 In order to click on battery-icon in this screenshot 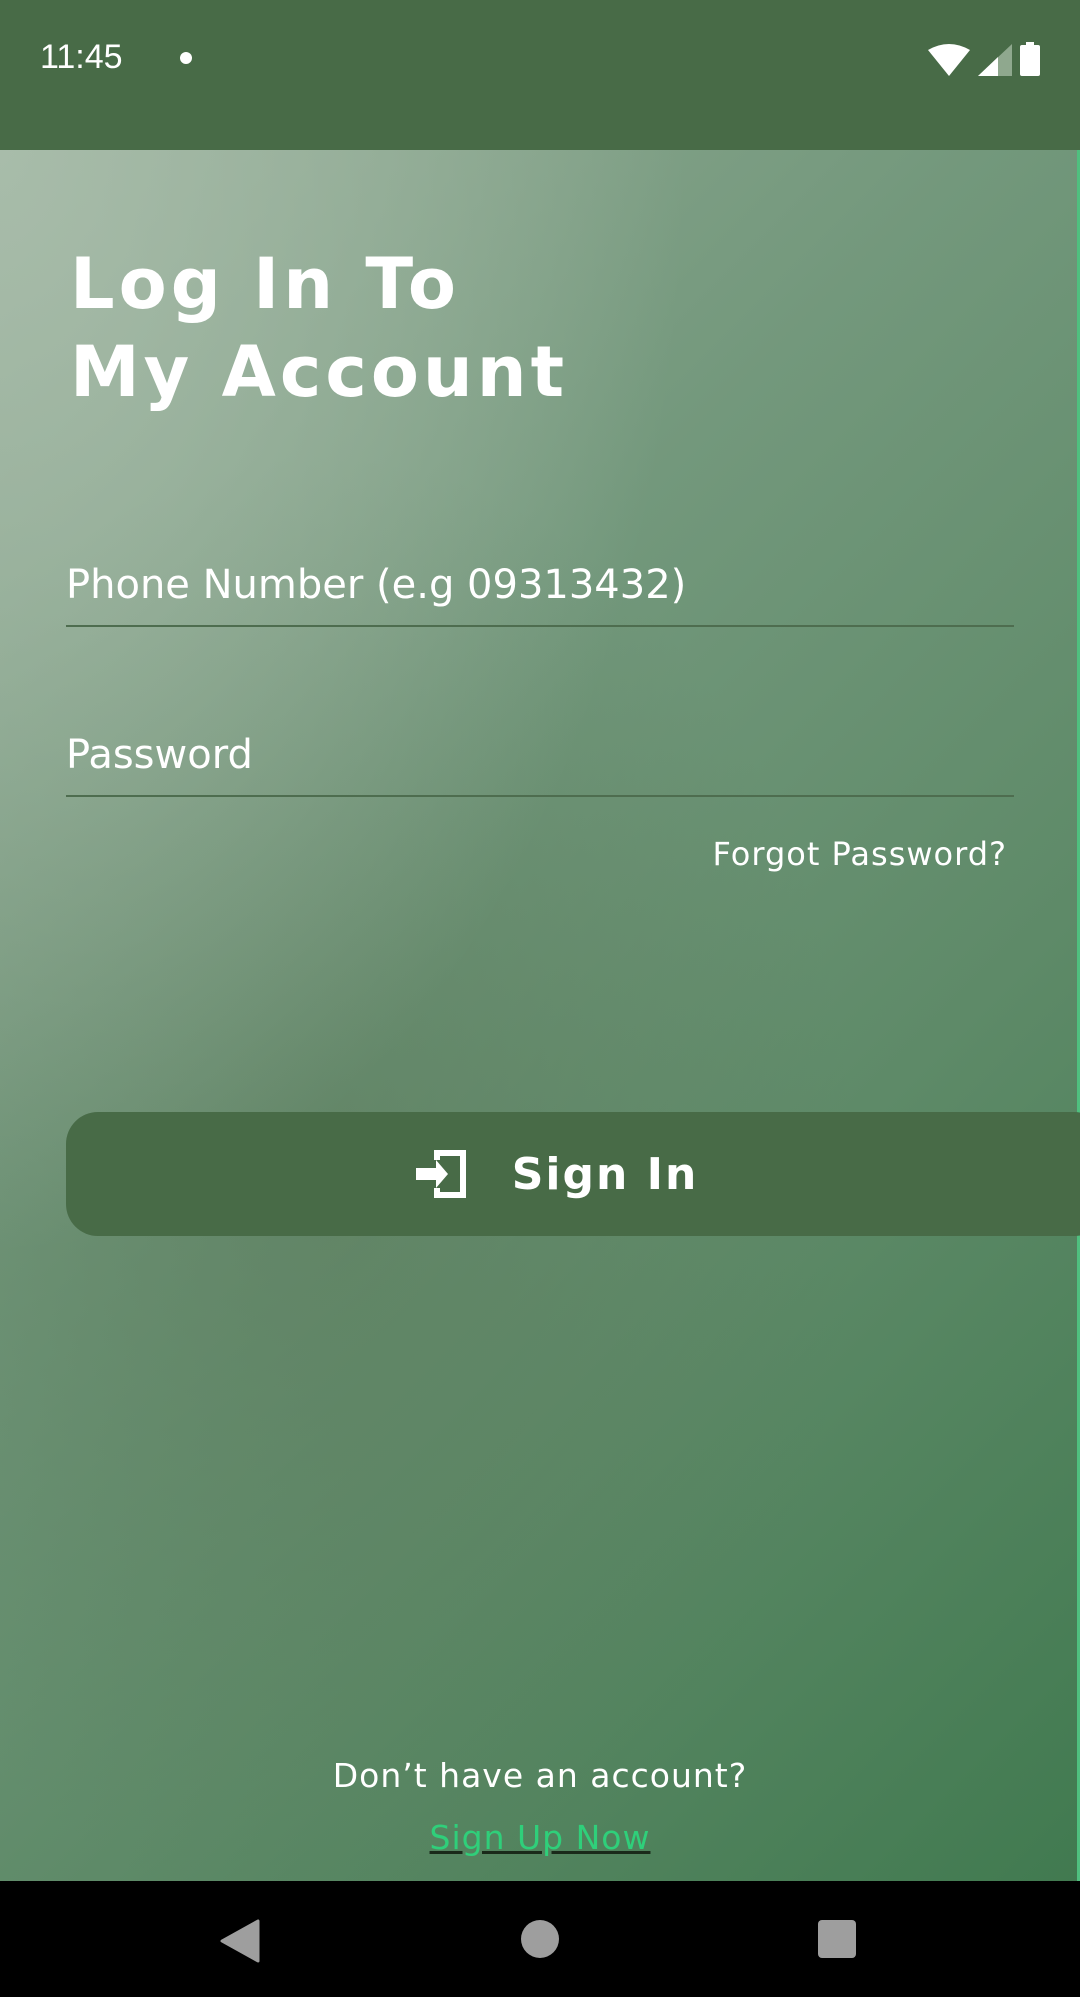, I will do `click(1030, 59)`.